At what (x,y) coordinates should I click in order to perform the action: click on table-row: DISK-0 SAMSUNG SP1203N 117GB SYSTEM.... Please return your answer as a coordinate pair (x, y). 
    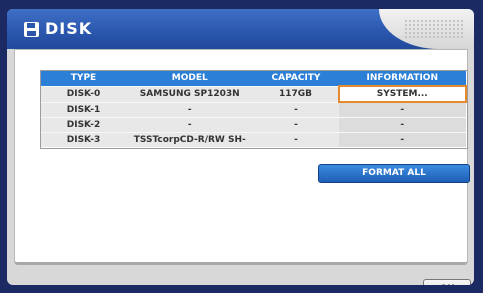
    Looking at the image, I should click on (254, 94).